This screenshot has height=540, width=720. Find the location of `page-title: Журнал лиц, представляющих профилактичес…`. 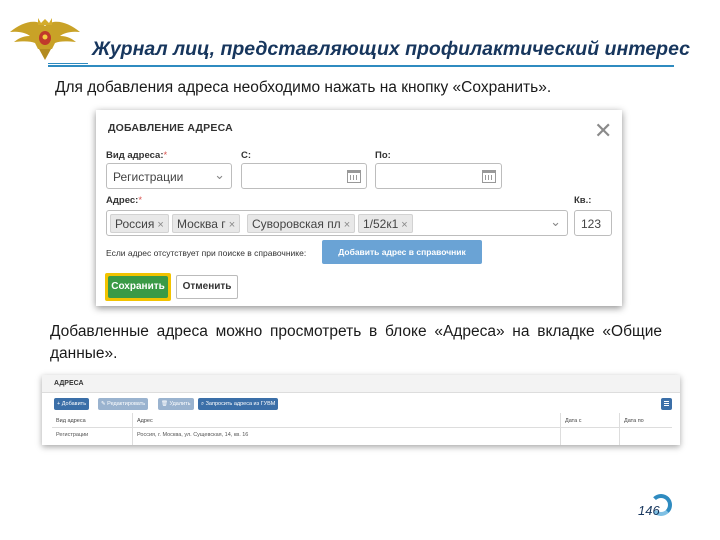

page-title: Журнал лиц, представляющих профилактичес… is located at coordinates (391, 49).